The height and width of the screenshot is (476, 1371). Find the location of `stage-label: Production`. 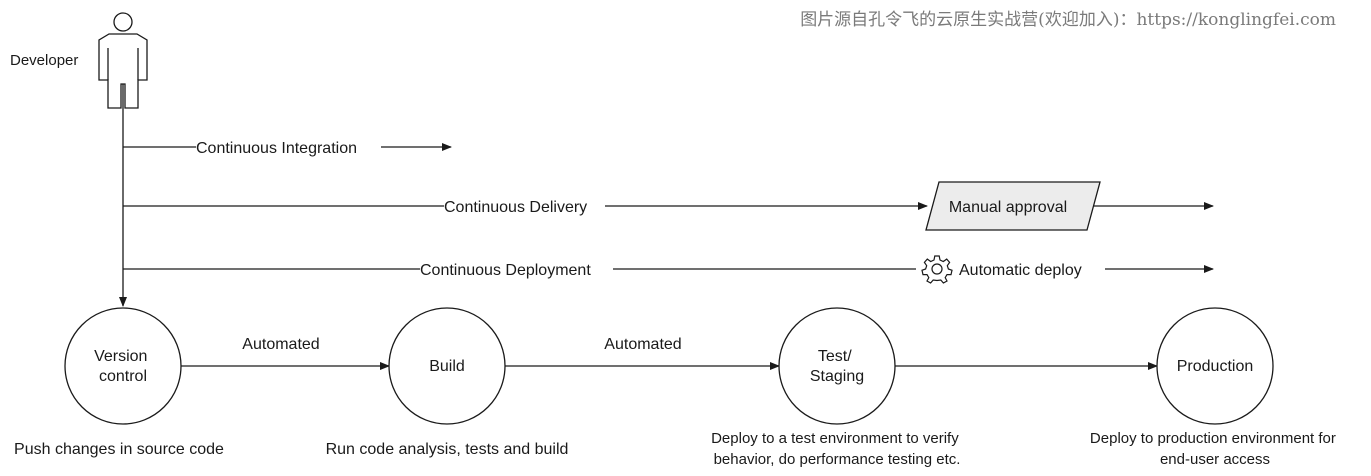

stage-label: Production is located at coordinates (1215, 366).